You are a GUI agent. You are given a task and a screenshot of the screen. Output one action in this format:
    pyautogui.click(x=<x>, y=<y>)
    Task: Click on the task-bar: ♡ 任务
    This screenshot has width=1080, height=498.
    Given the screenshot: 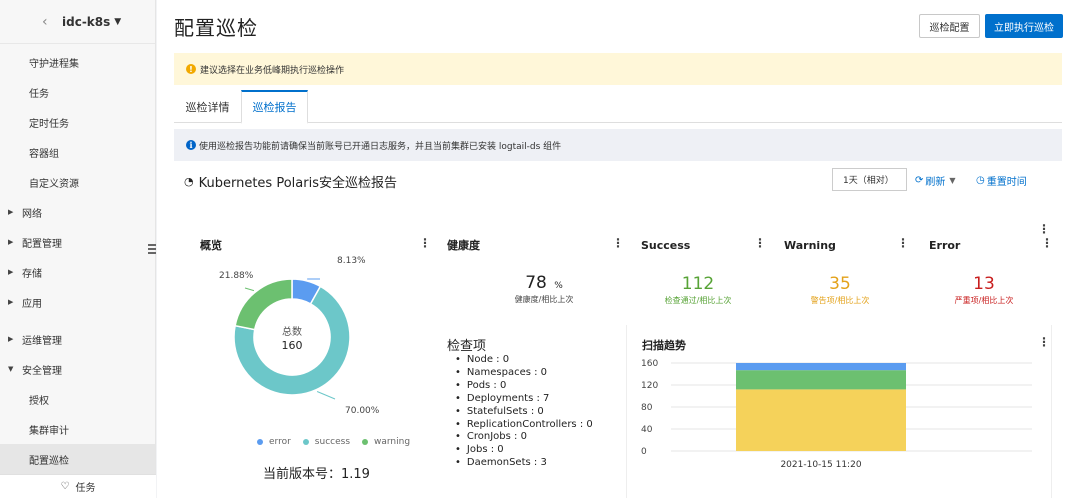 What is the action you would take?
    pyautogui.click(x=78, y=486)
    